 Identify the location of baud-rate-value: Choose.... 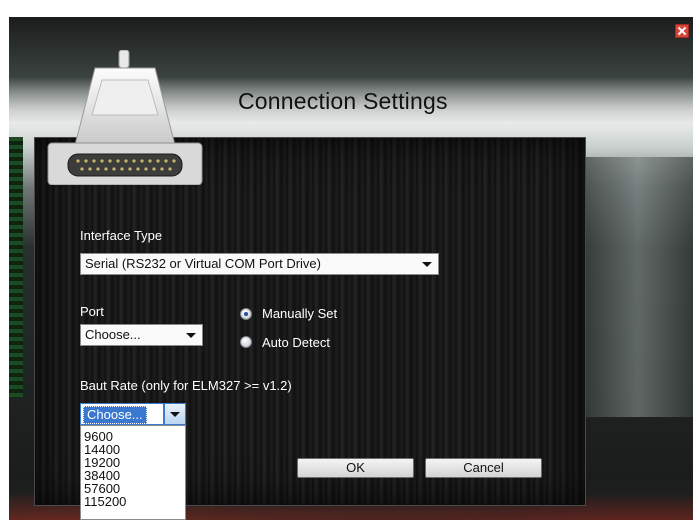
(115, 415).